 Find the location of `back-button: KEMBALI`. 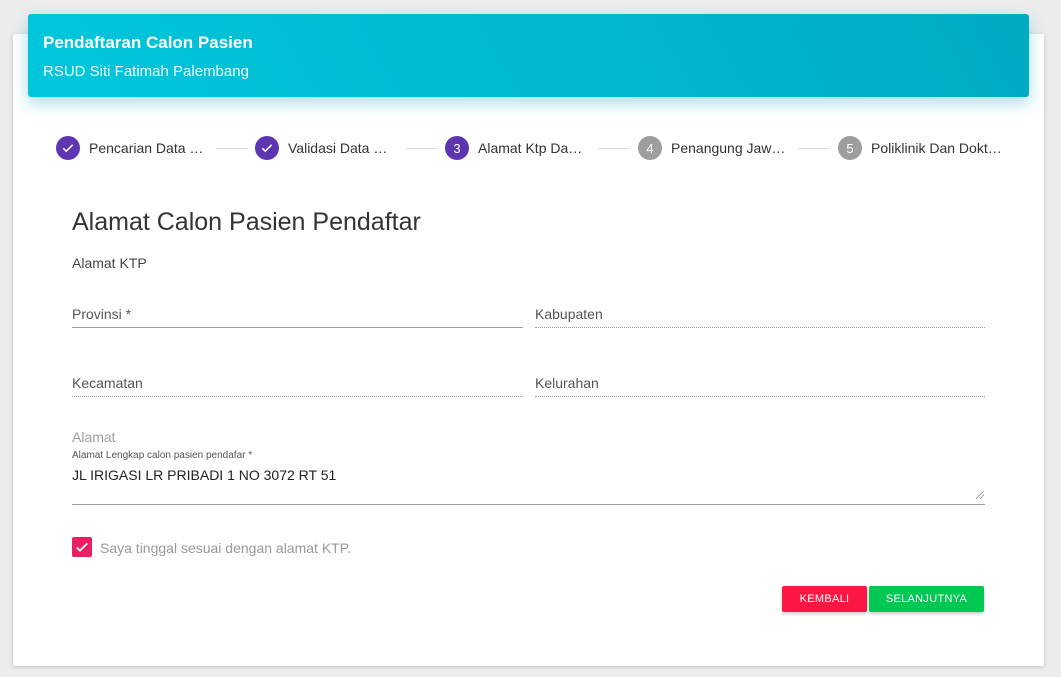

back-button: KEMBALI is located at coordinates (824, 599).